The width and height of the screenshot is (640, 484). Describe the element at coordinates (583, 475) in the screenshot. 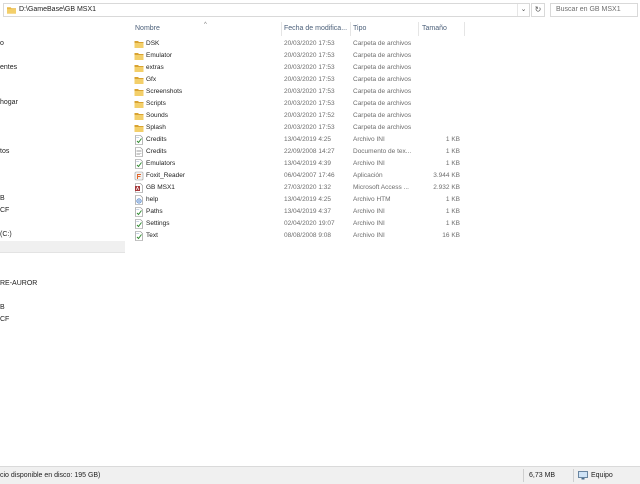

I see `computer-icon` at that location.